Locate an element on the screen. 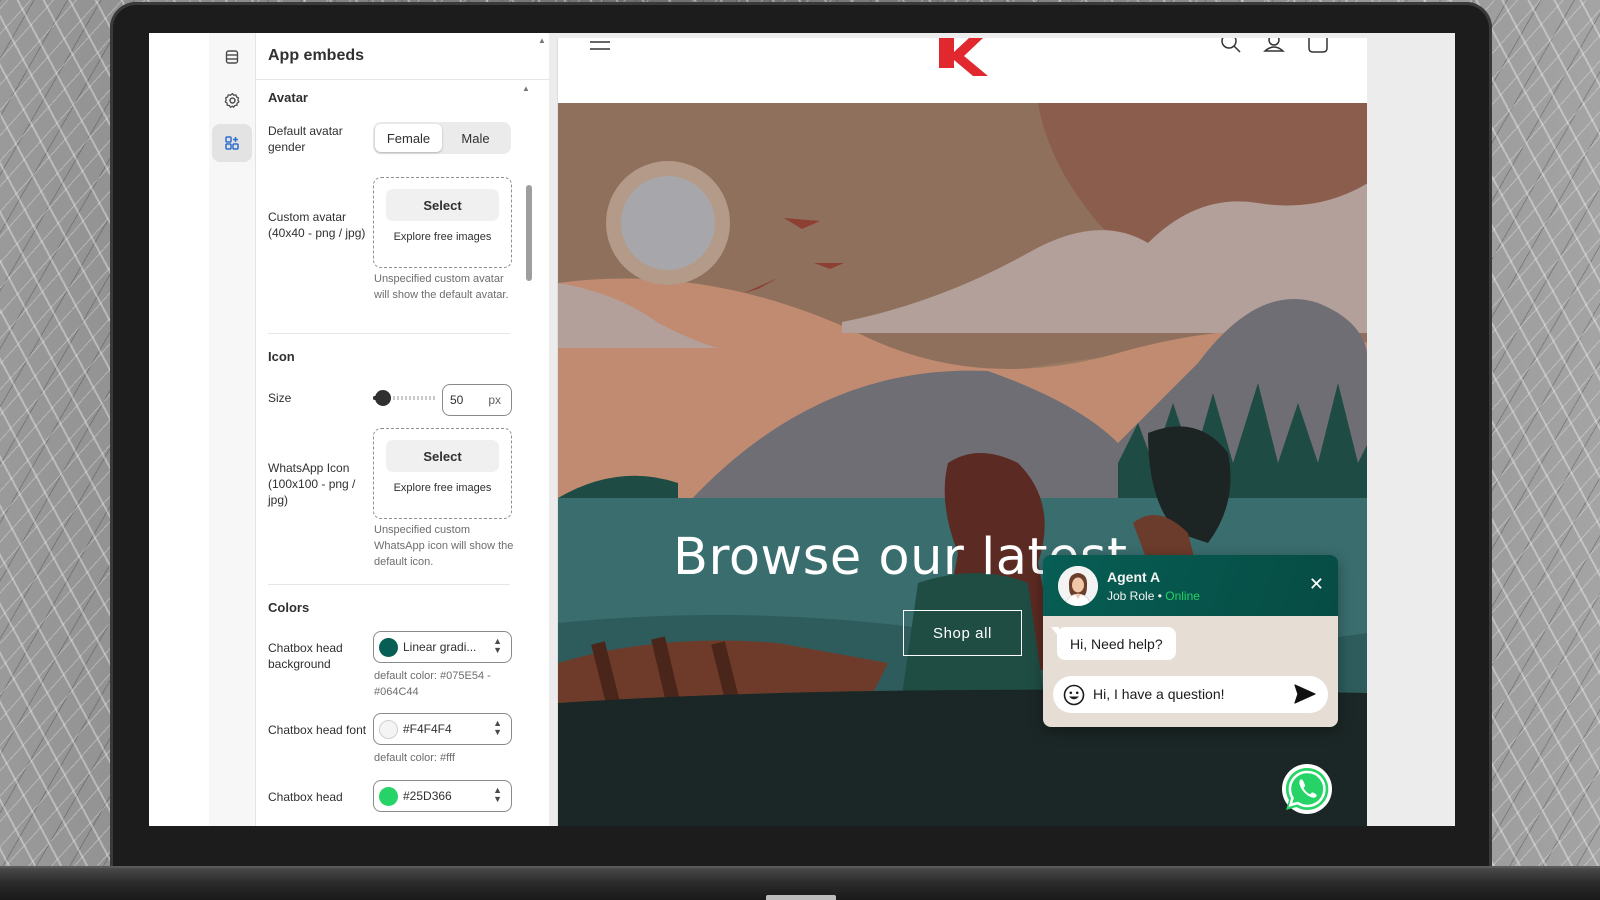  cart-icon is located at coordinates (1318, 46).